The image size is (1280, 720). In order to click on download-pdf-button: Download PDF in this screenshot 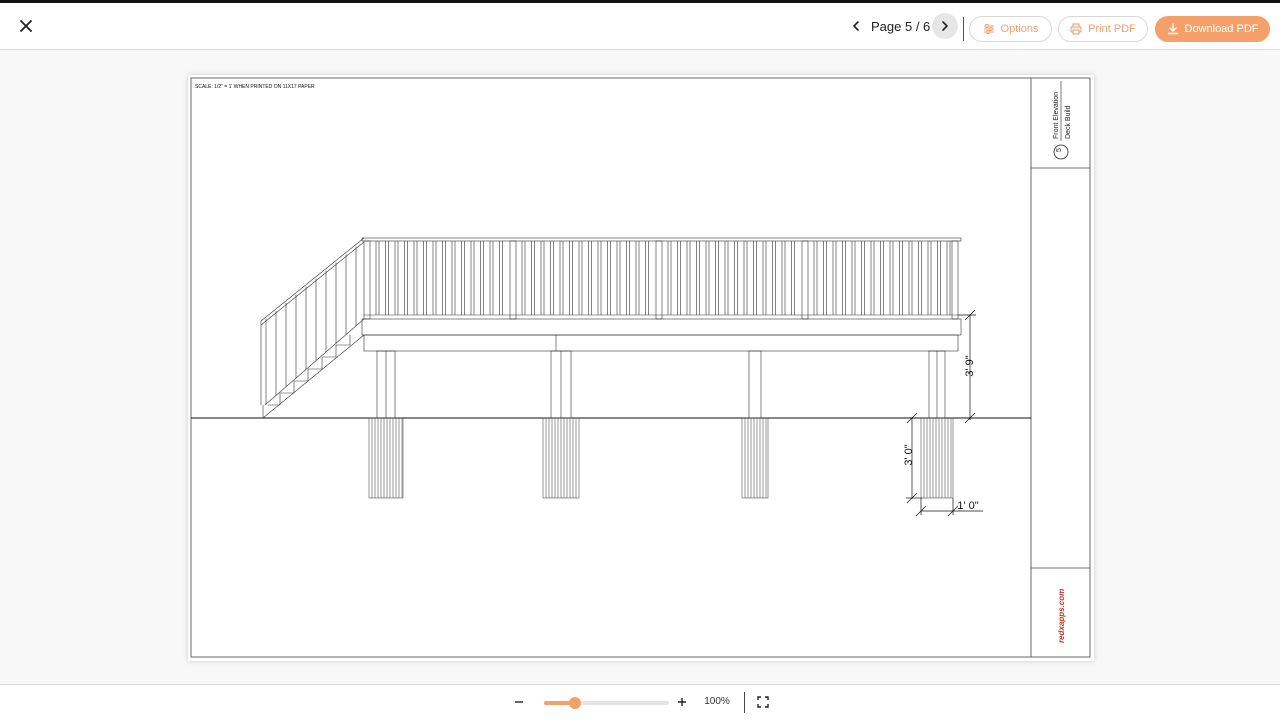, I will do `click(1212, 29)`.